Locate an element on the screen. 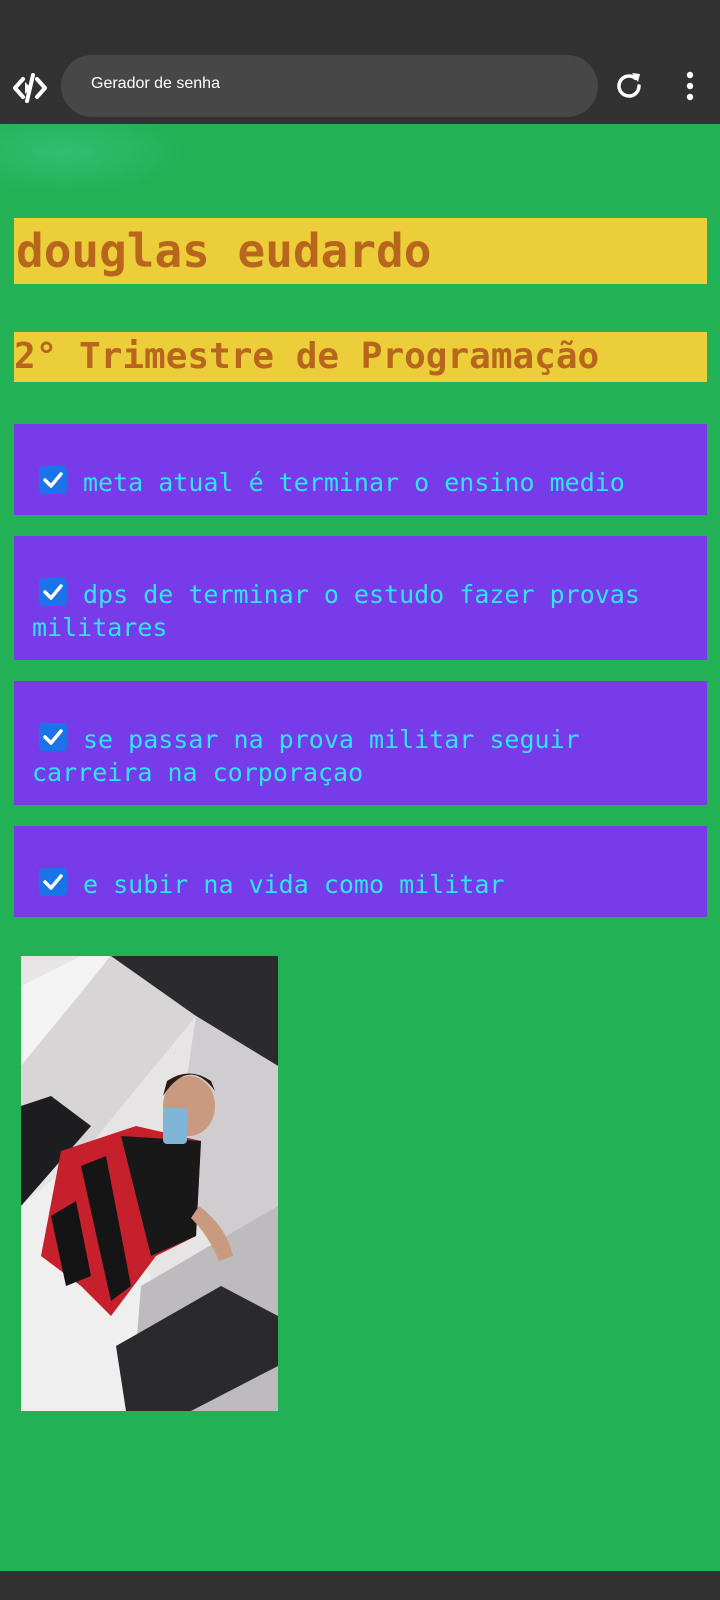 This screenshot has height=1600, width=720. page-subtitle: 2° Trimestre de Programação is located at coordinates (360, 357).